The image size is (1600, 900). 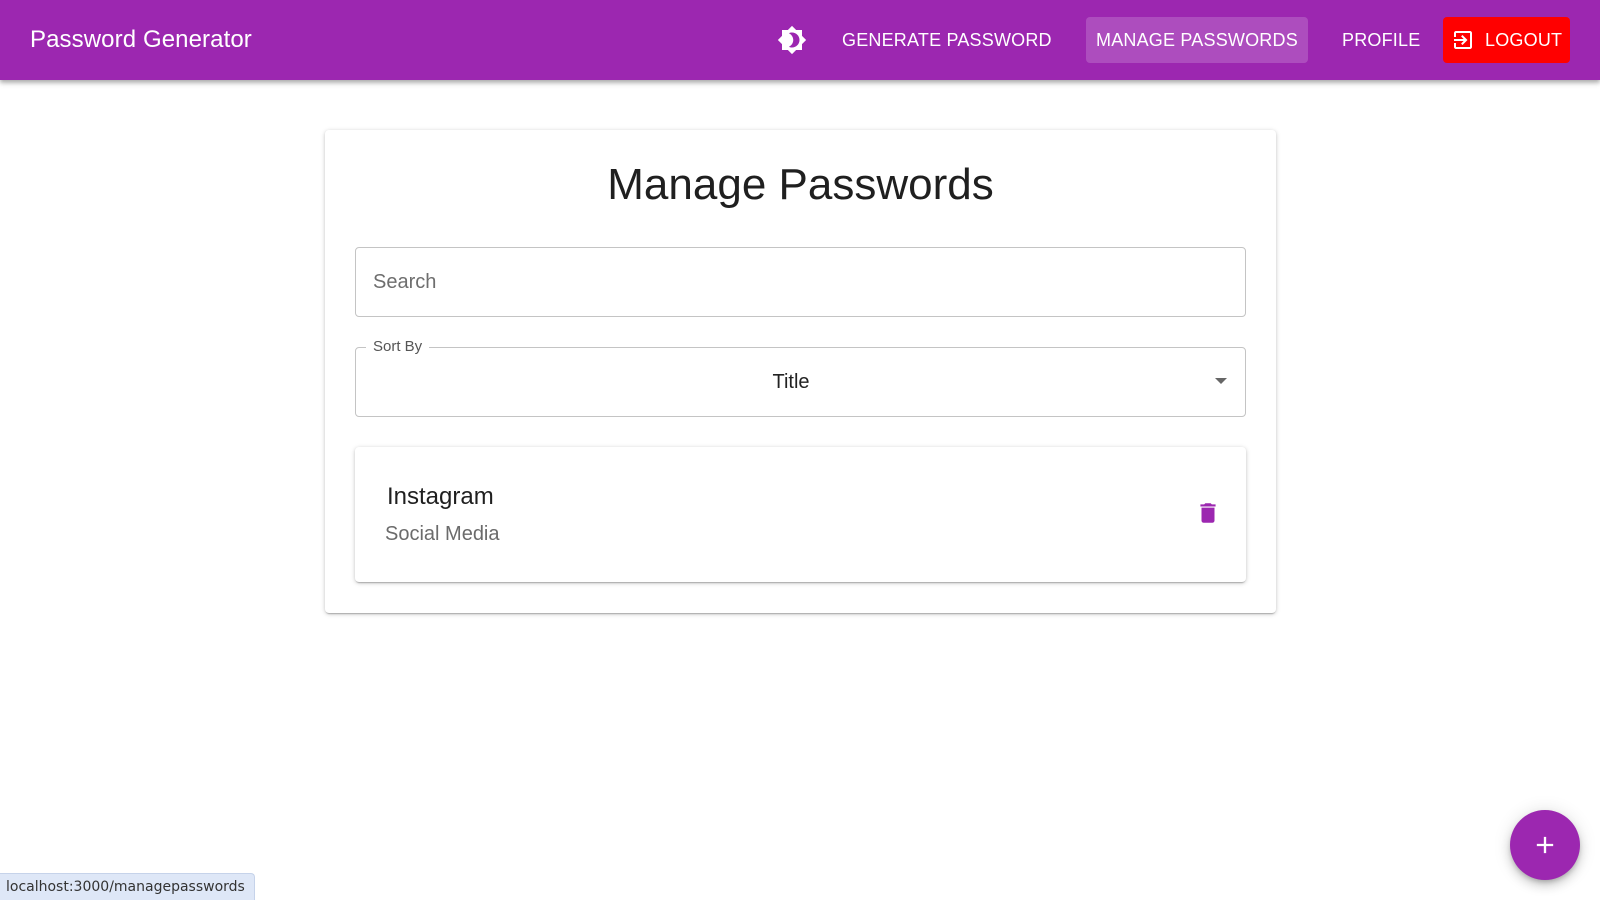 I want to click on logout-label: LOGOUT, so click(x=1524, y=39).